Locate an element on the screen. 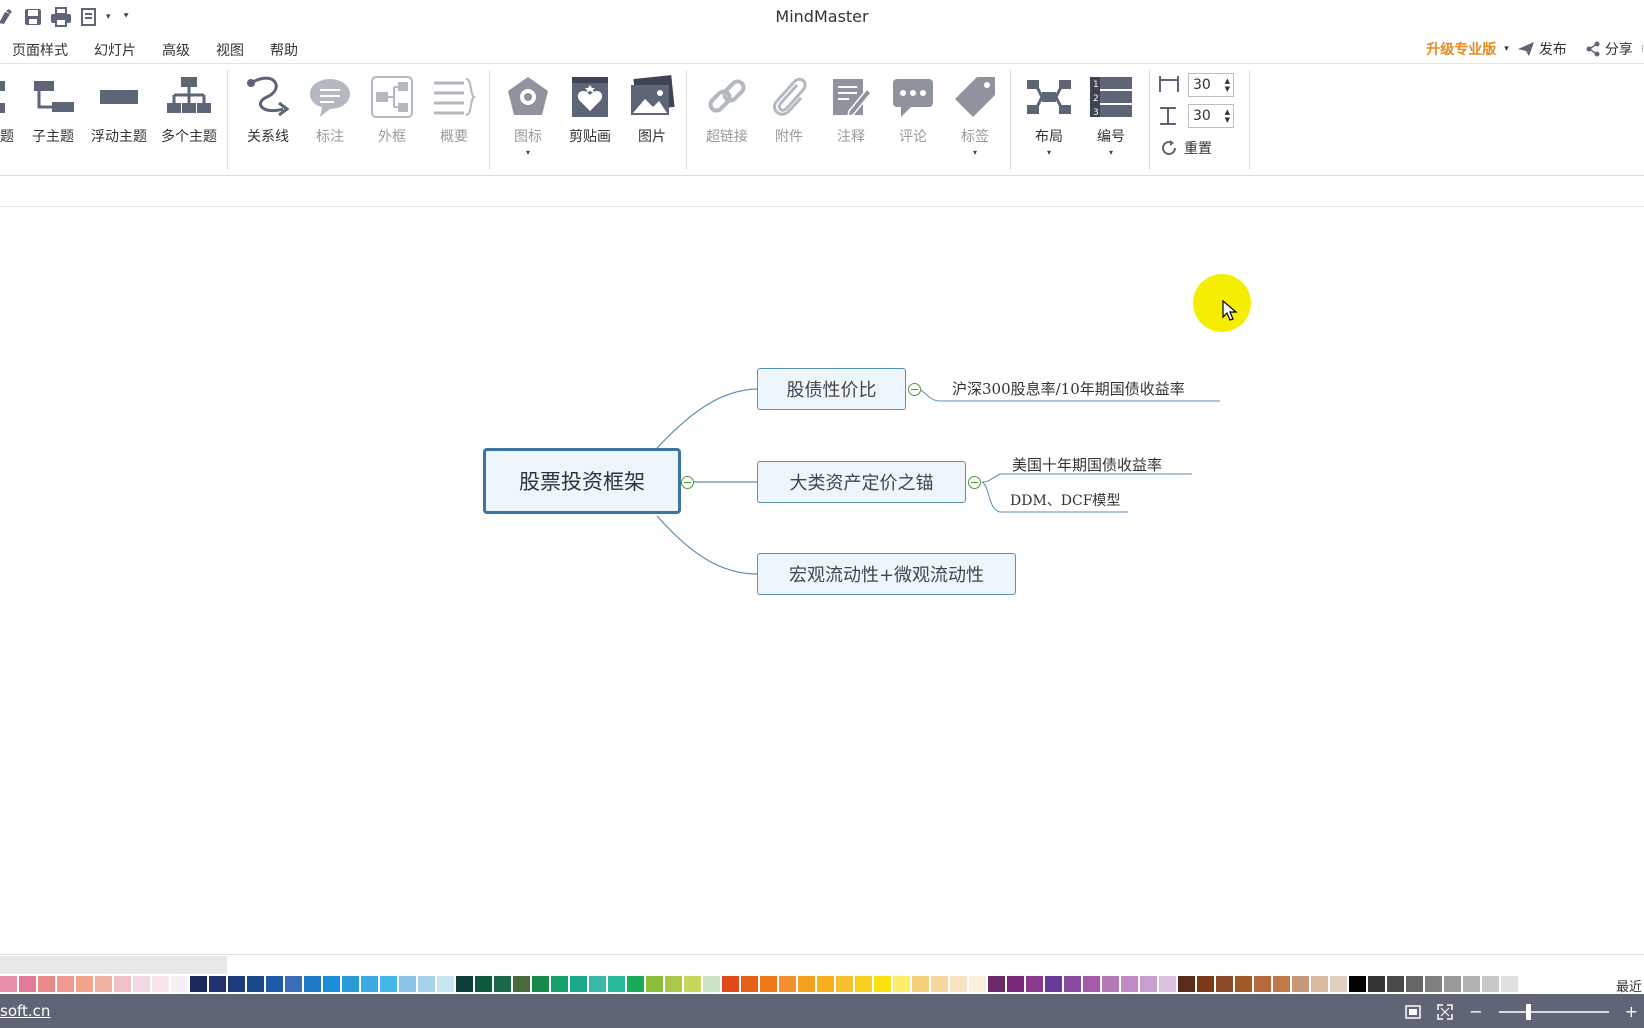 The height and width of the screenshot is (1028, 1644). note-button: 注释 is located at coordinates (851, 109).